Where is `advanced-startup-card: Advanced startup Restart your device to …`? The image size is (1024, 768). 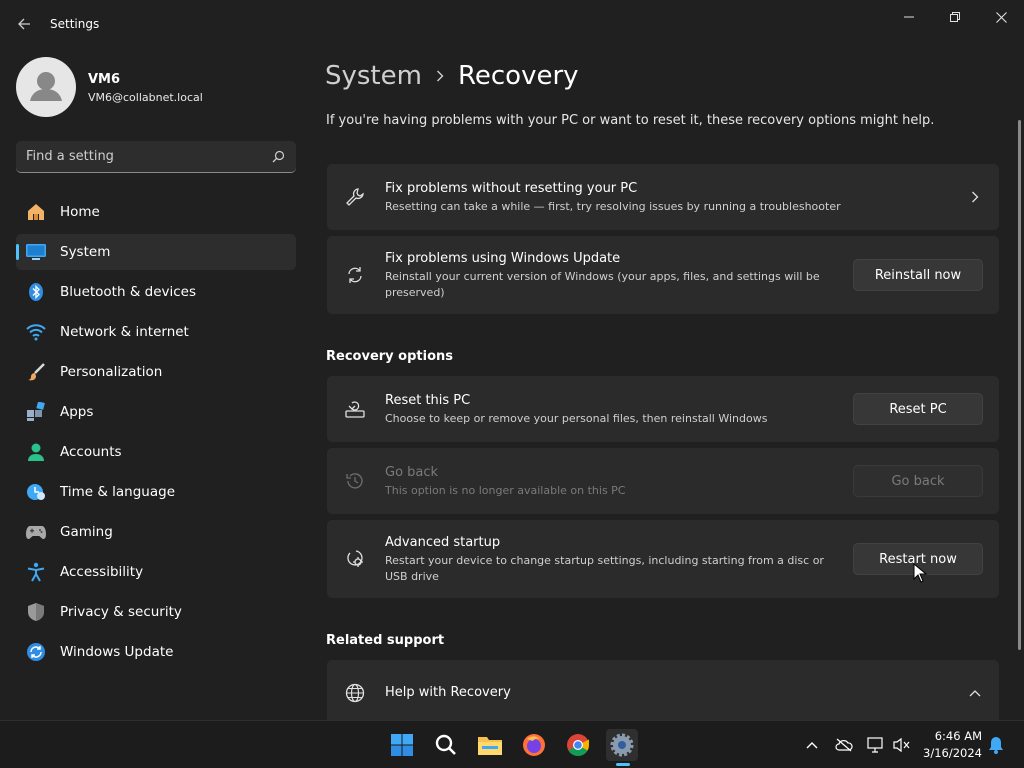 advanced-startup-card: Advanced startup Restart your device to … is located at coordinates (663, 559).